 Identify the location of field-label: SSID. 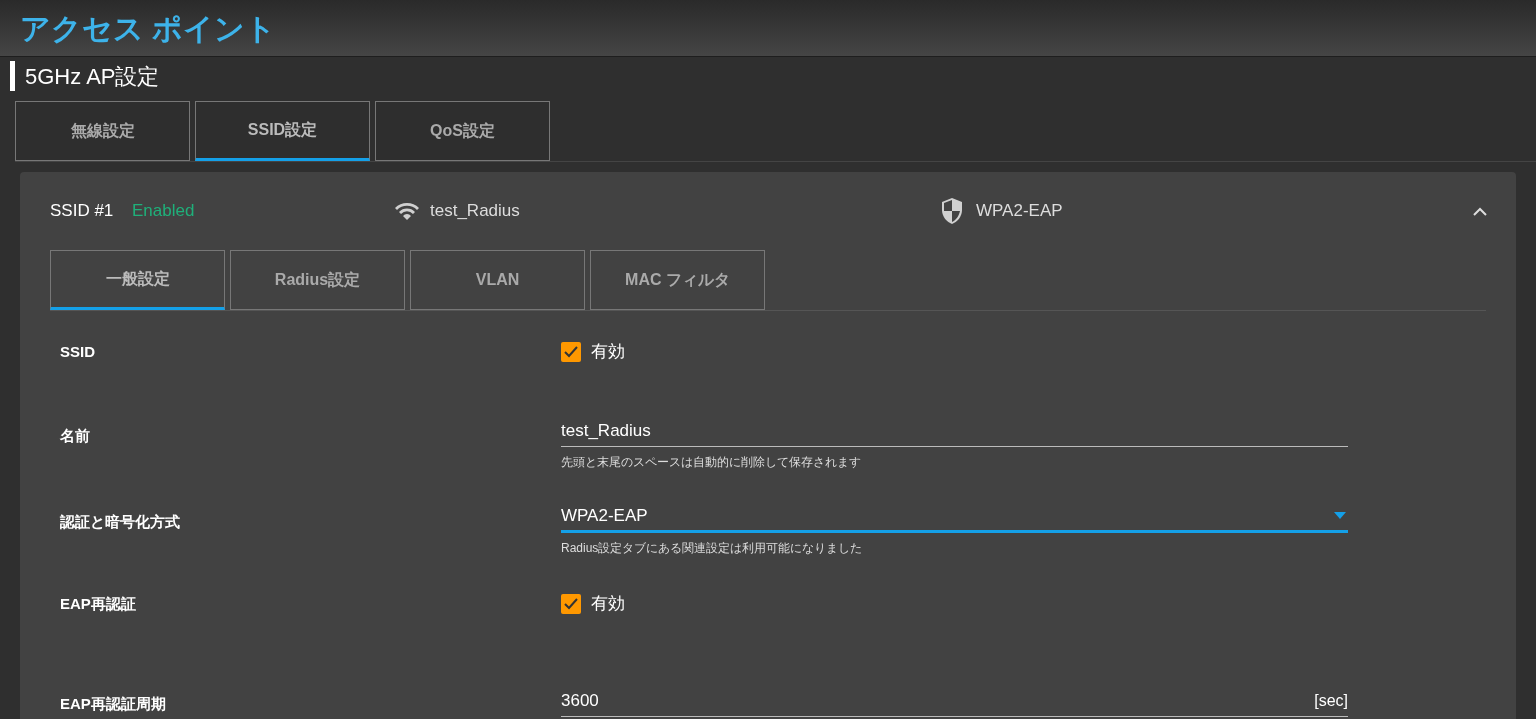
(77, 352).